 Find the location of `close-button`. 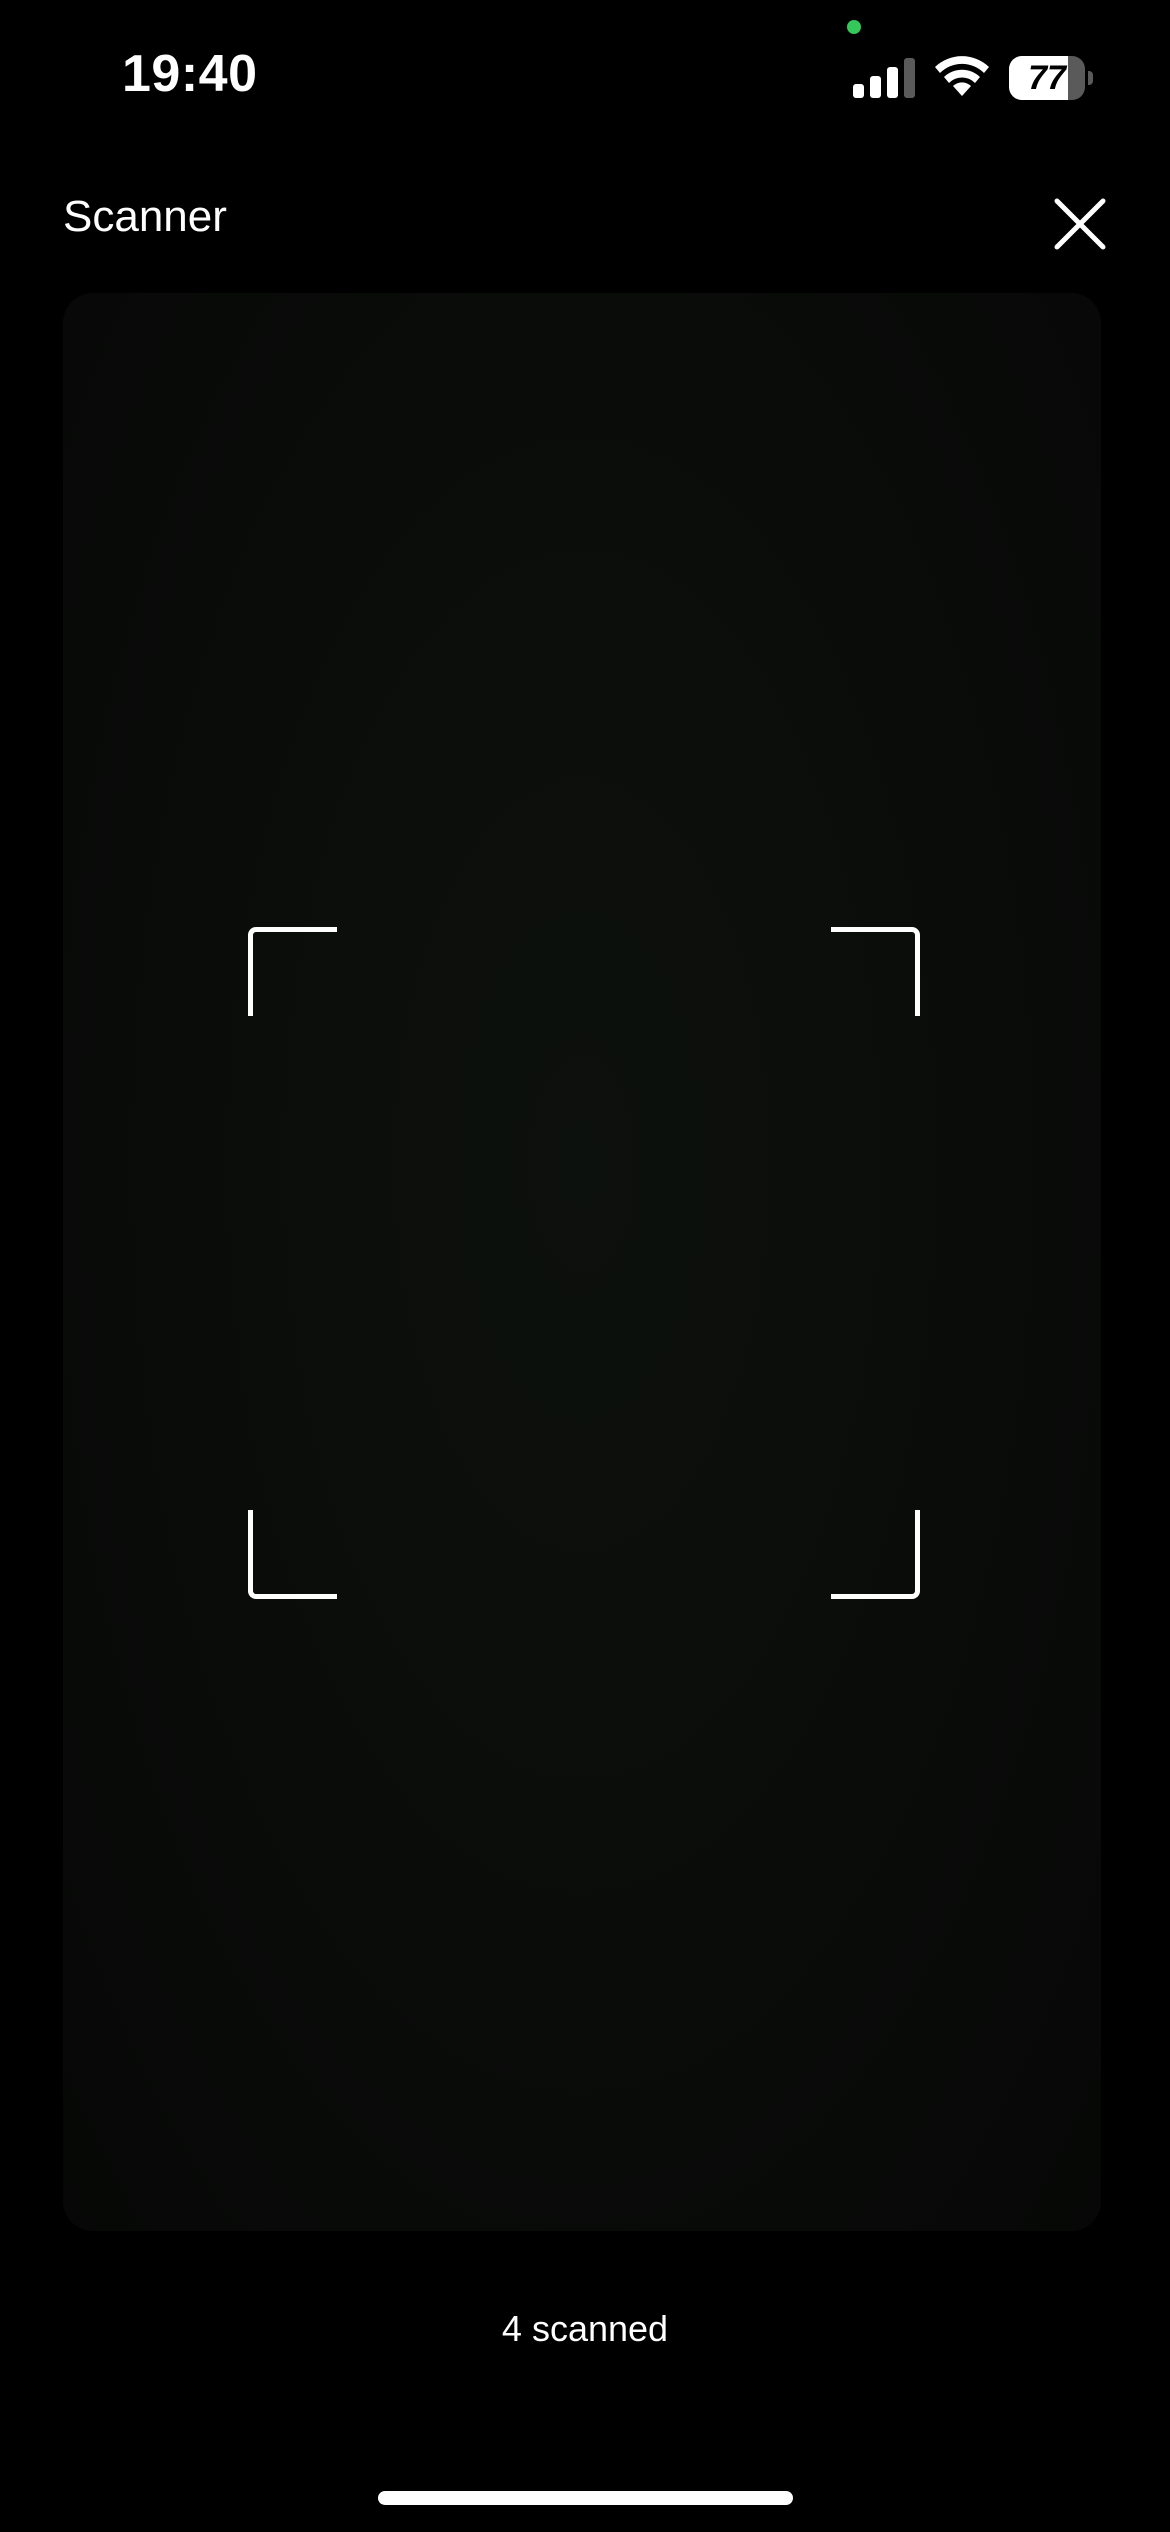

close-button is located at coordinates (1080, 224).